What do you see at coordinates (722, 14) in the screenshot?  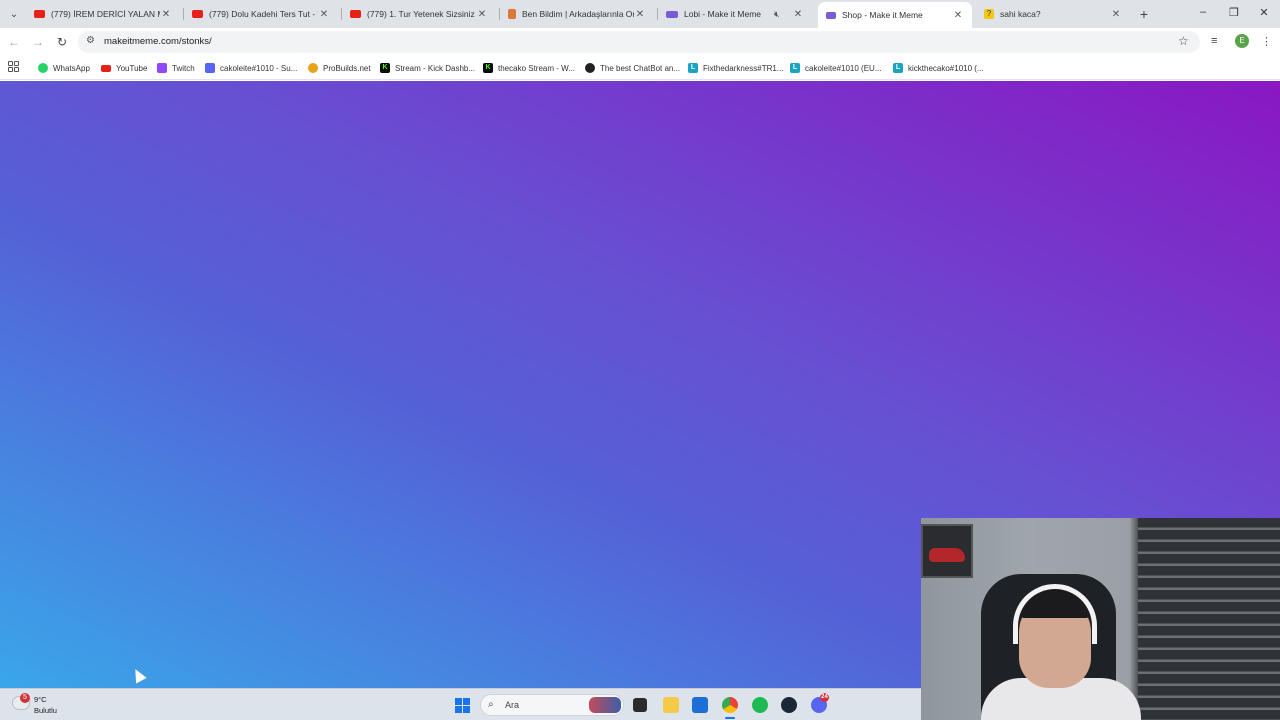 I see `tab-title: Lobi - Make it Meme` at bounding box center [722, 14].